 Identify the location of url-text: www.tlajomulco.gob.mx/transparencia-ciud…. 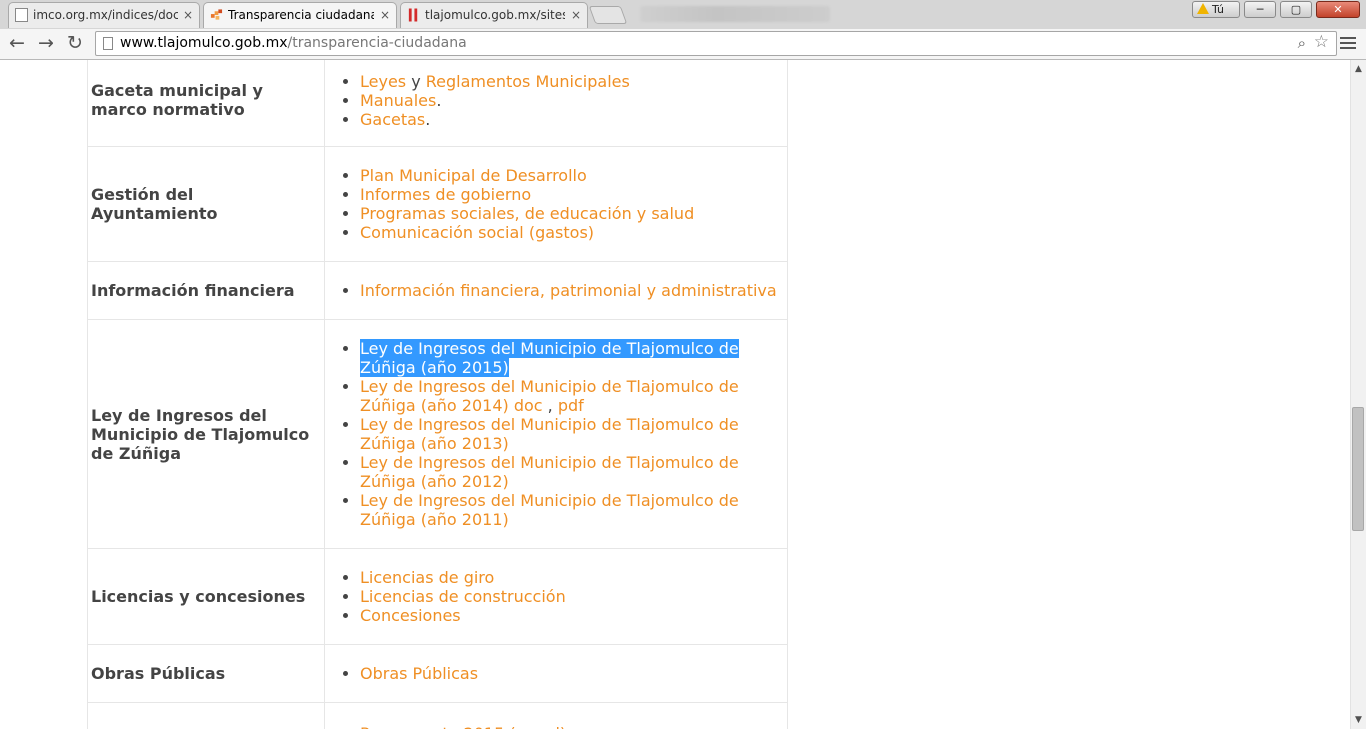
(293, 43).